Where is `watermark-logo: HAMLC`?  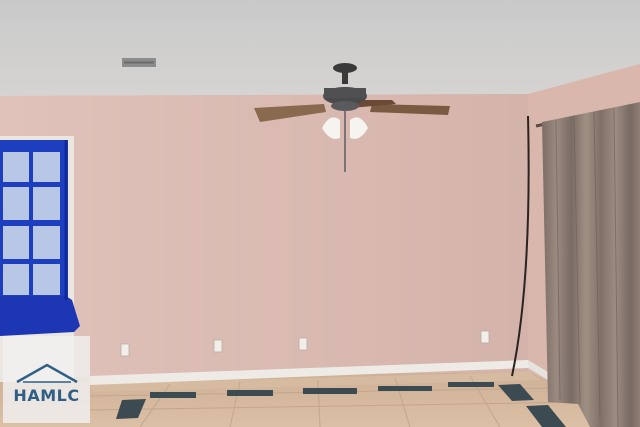
watermark-logo: HAMLC is located at coordinates (46, 379).